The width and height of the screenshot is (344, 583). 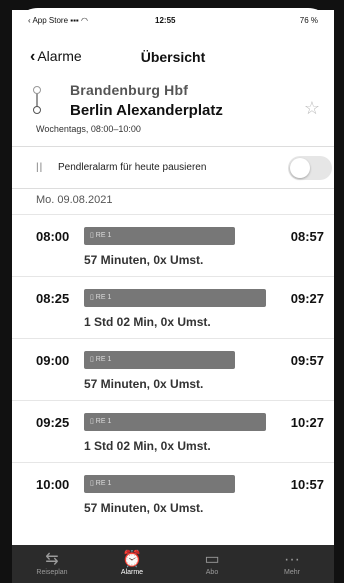 What do you see at coordinates (173, 369) in the screenshot?
I see `connection-row: 09:00 ▯ RE 1 09:57 57 Minuten, 0x Umst.` at bounding box center [173, 369].